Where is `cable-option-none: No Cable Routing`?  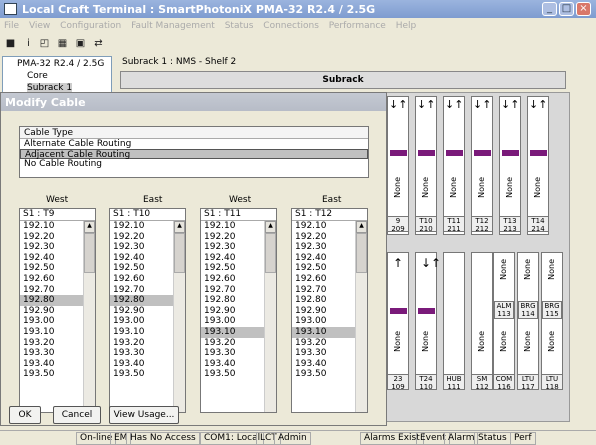 cable-option-none: No Cable Routing is located at coordinates (194, 164).